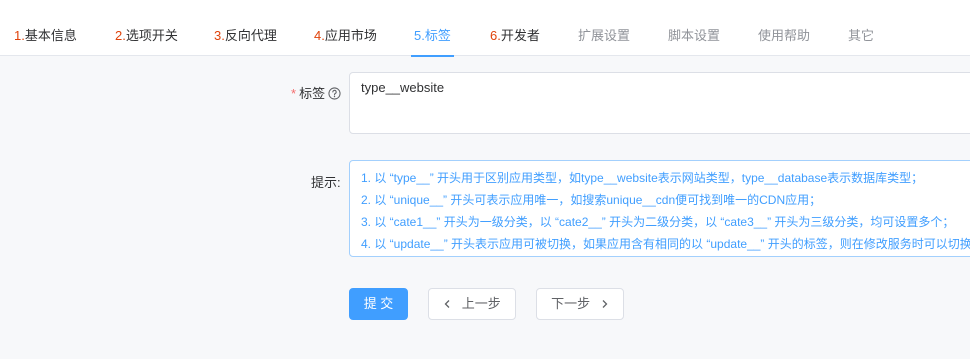 Image resolution: width=970 pixels, height=359 pixels. I want to click on chevron-right-icon, so click(604, 305).